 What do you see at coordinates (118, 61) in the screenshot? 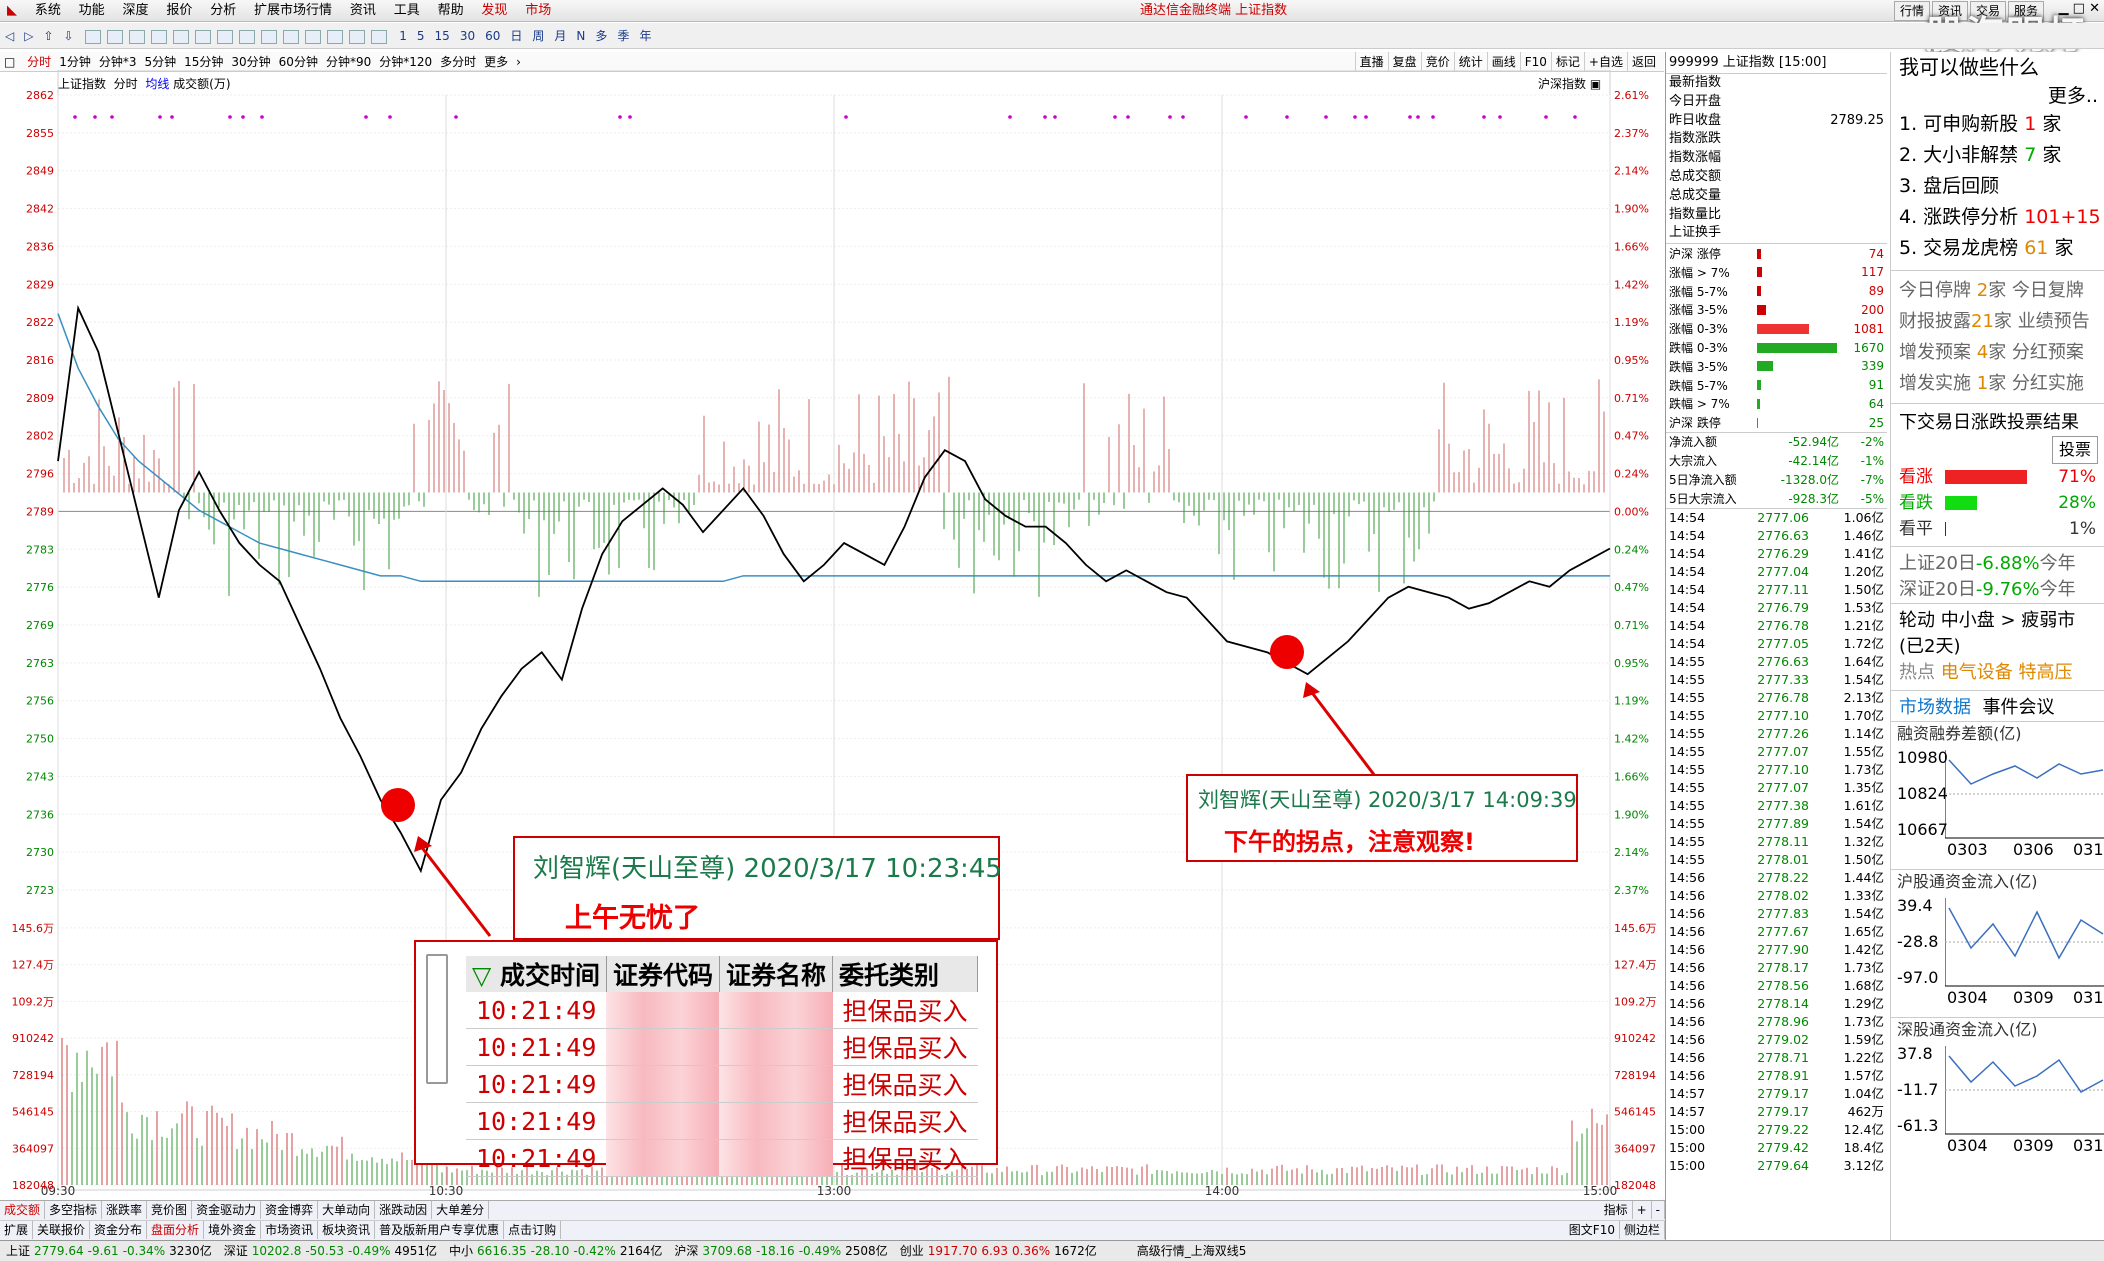
I see `tab-period: 分钟*3` at bounding box center [118, 61].